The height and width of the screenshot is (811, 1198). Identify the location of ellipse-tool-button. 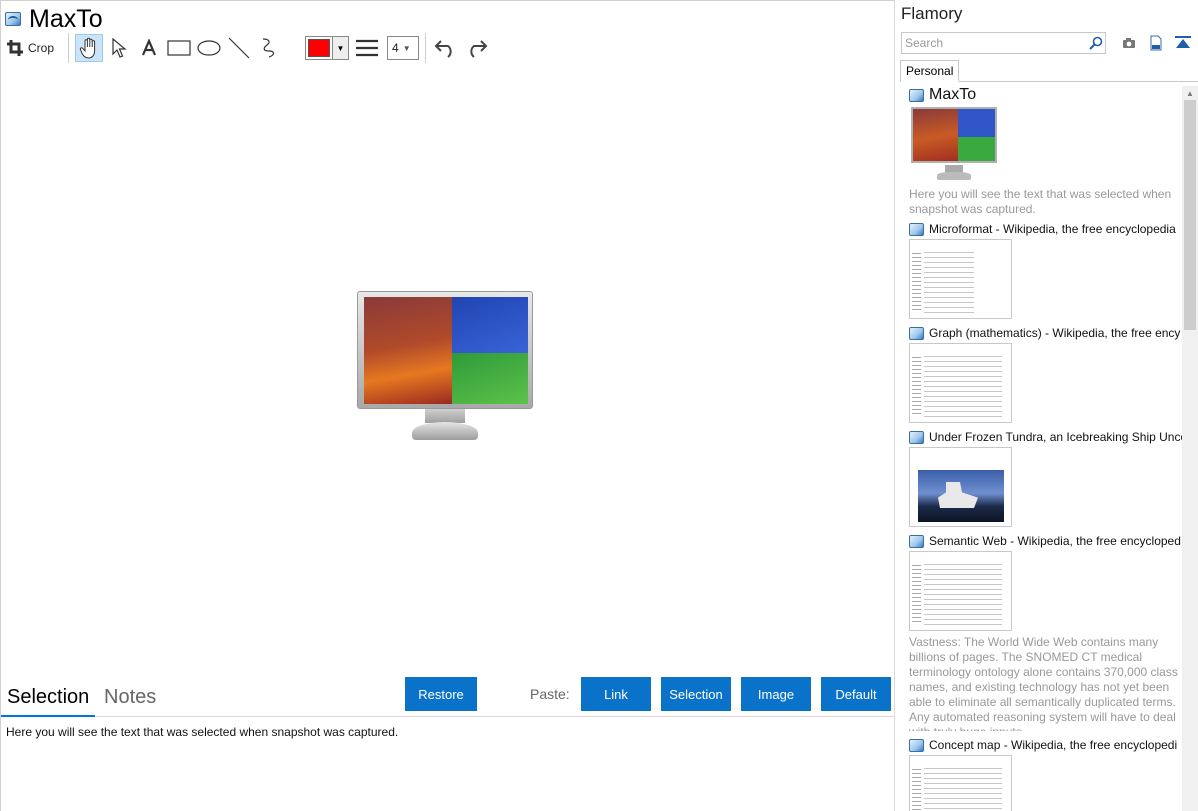
(209, 48).